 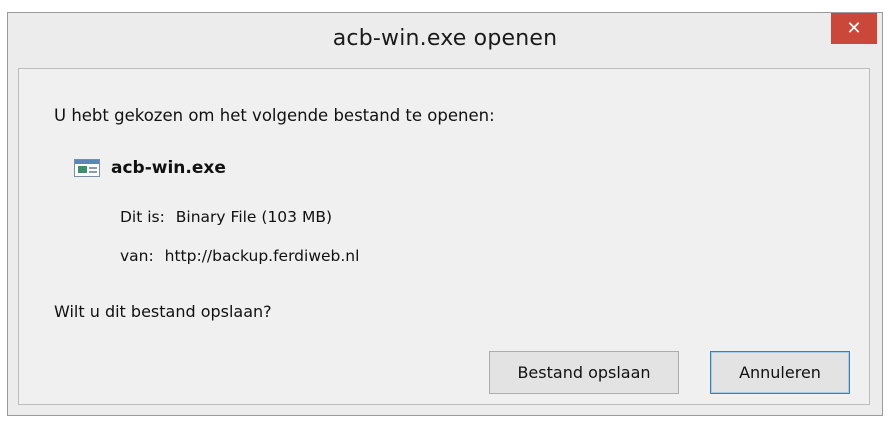 I want to click on file-name: acb-win.exe, so click(x=168, y=168).